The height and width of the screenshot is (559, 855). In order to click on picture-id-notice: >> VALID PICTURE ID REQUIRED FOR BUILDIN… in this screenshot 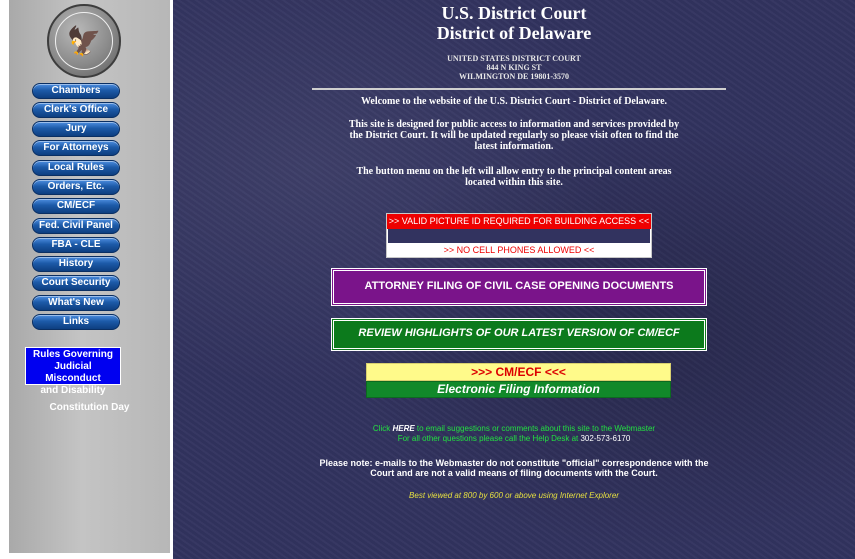, I will do `click(519, 221)`.